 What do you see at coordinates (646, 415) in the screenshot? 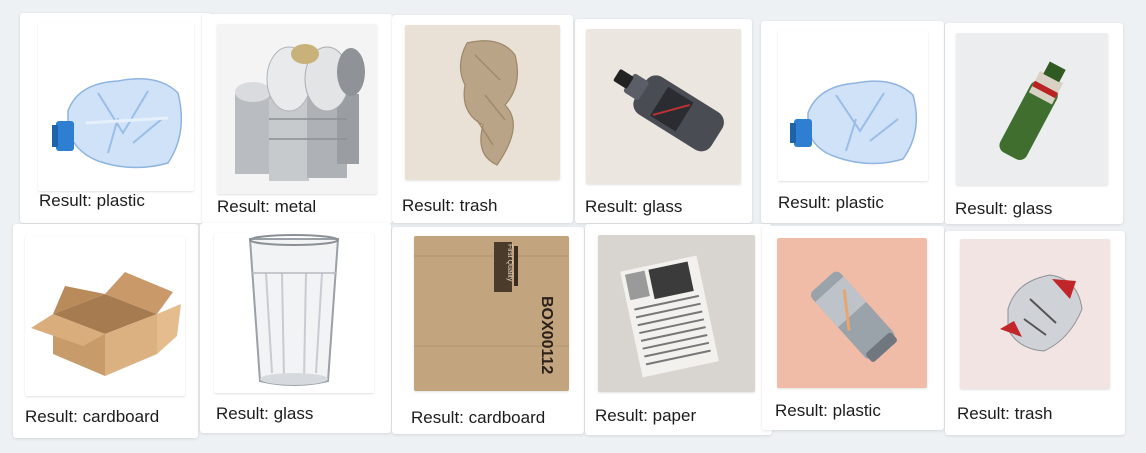
I see `result-label: Result: paper` at bounding box center [646, 415].